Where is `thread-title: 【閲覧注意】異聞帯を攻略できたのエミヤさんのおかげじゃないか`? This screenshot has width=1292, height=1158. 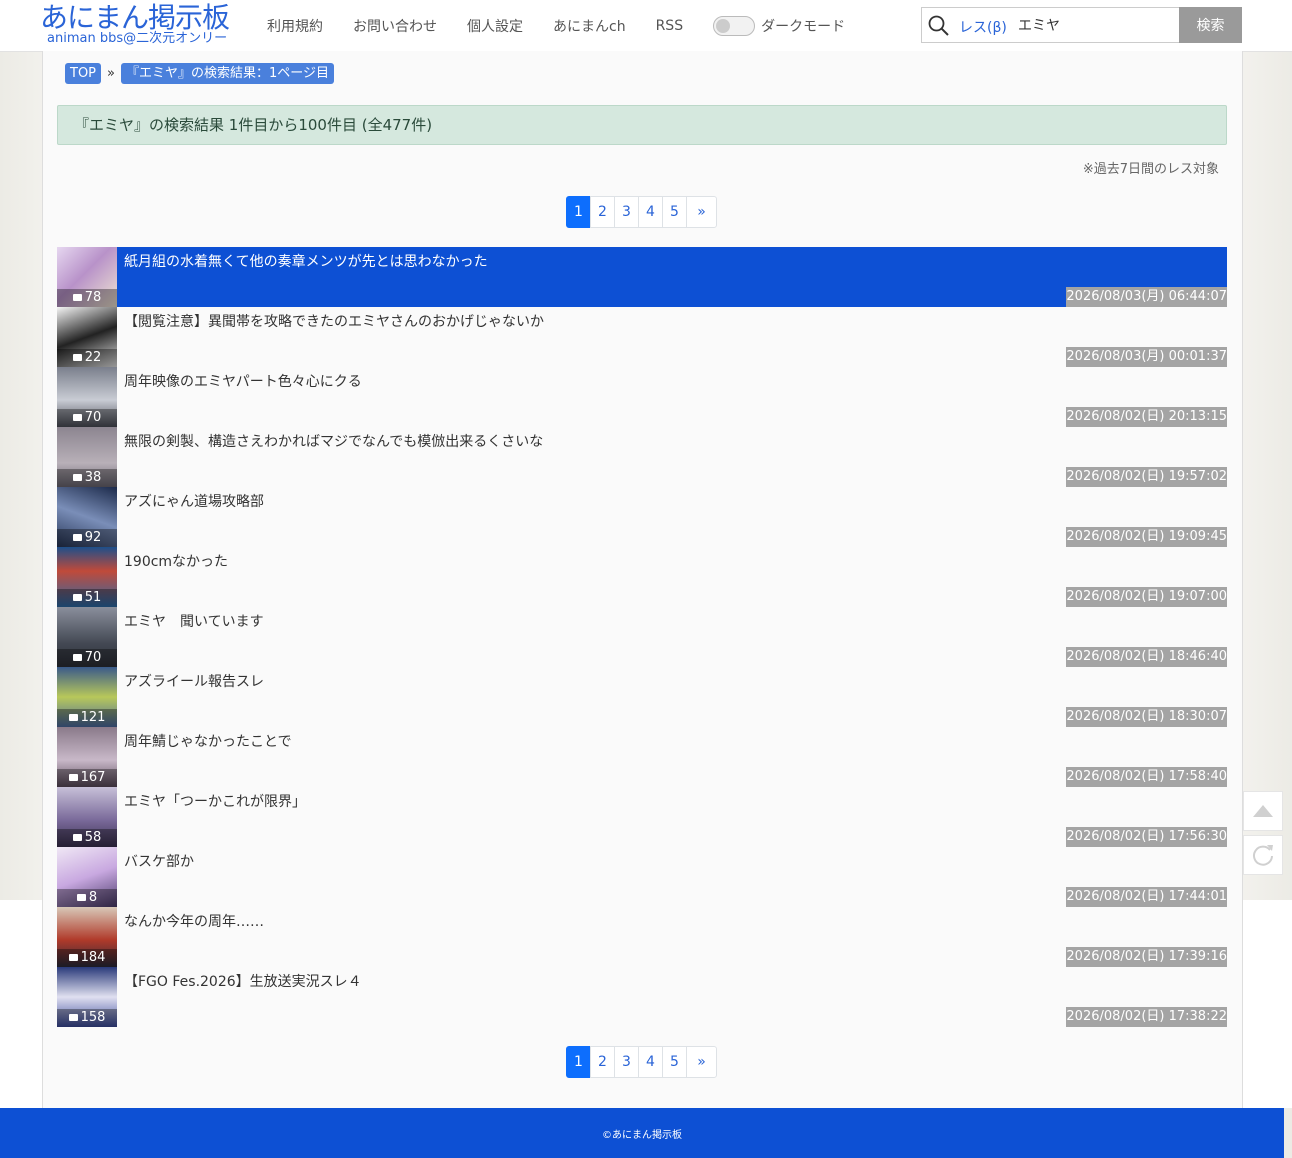
thread-title: 【閲覧注意】異聞帯を攻略できたのエミヤさんのおかげじゃないか is located at coordinates (334, 321).